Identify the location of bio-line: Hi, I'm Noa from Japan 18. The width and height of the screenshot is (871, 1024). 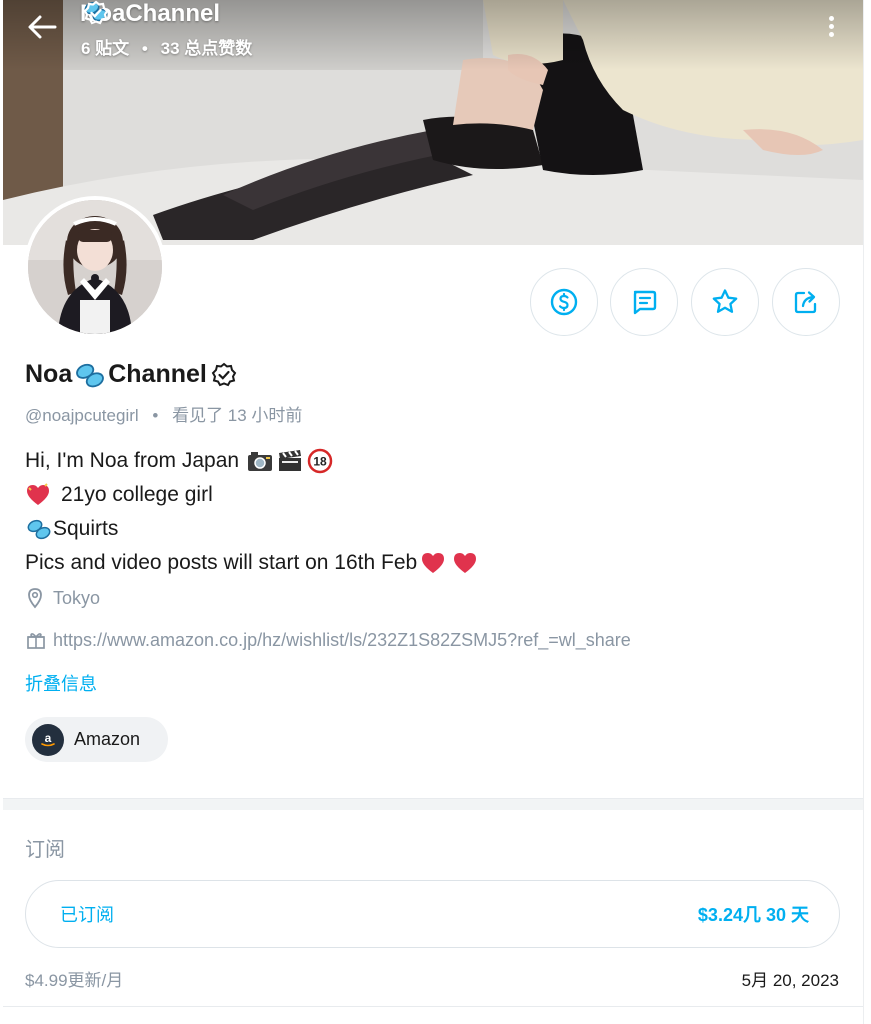
(252, 461).